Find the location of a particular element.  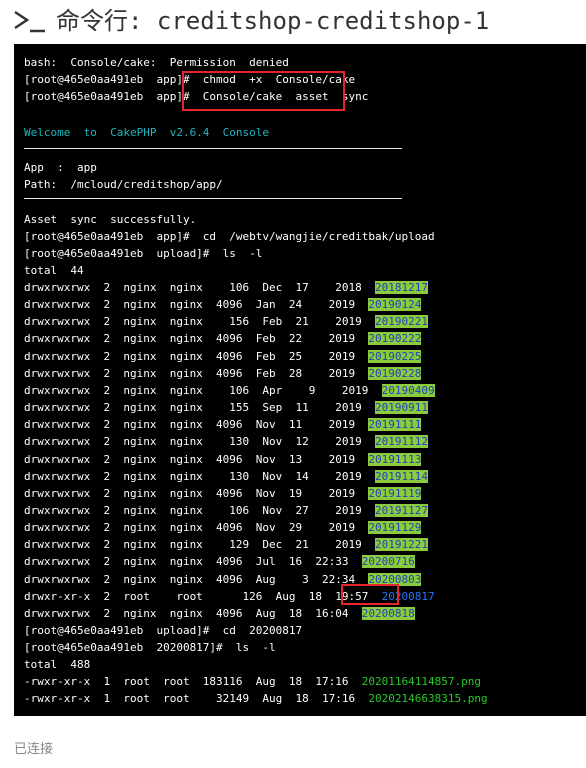

welcome-line: Welcome to CakePHP v2.6.4 Console is located at coordinates (147, 132).